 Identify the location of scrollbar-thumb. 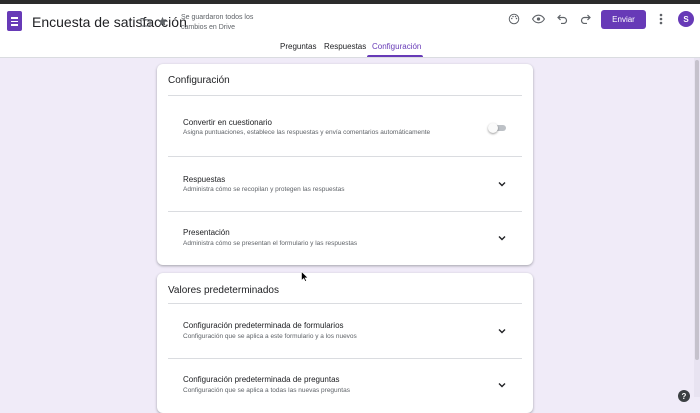
(697, 210).